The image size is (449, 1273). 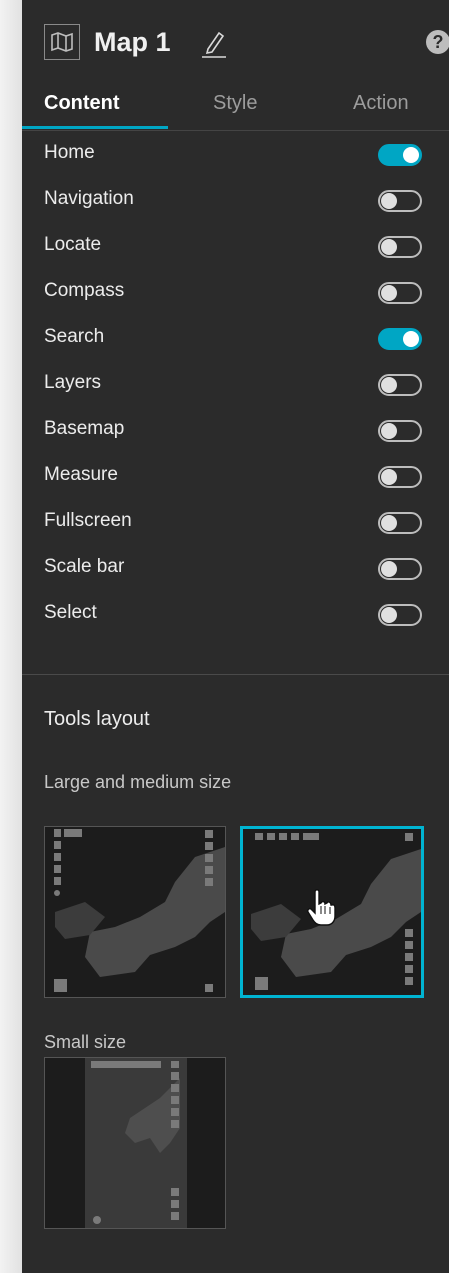 What do you see at coordinates (135, 1143) in the screenshot?
I see `small-layout-option` at bounding box center [135, 1143].